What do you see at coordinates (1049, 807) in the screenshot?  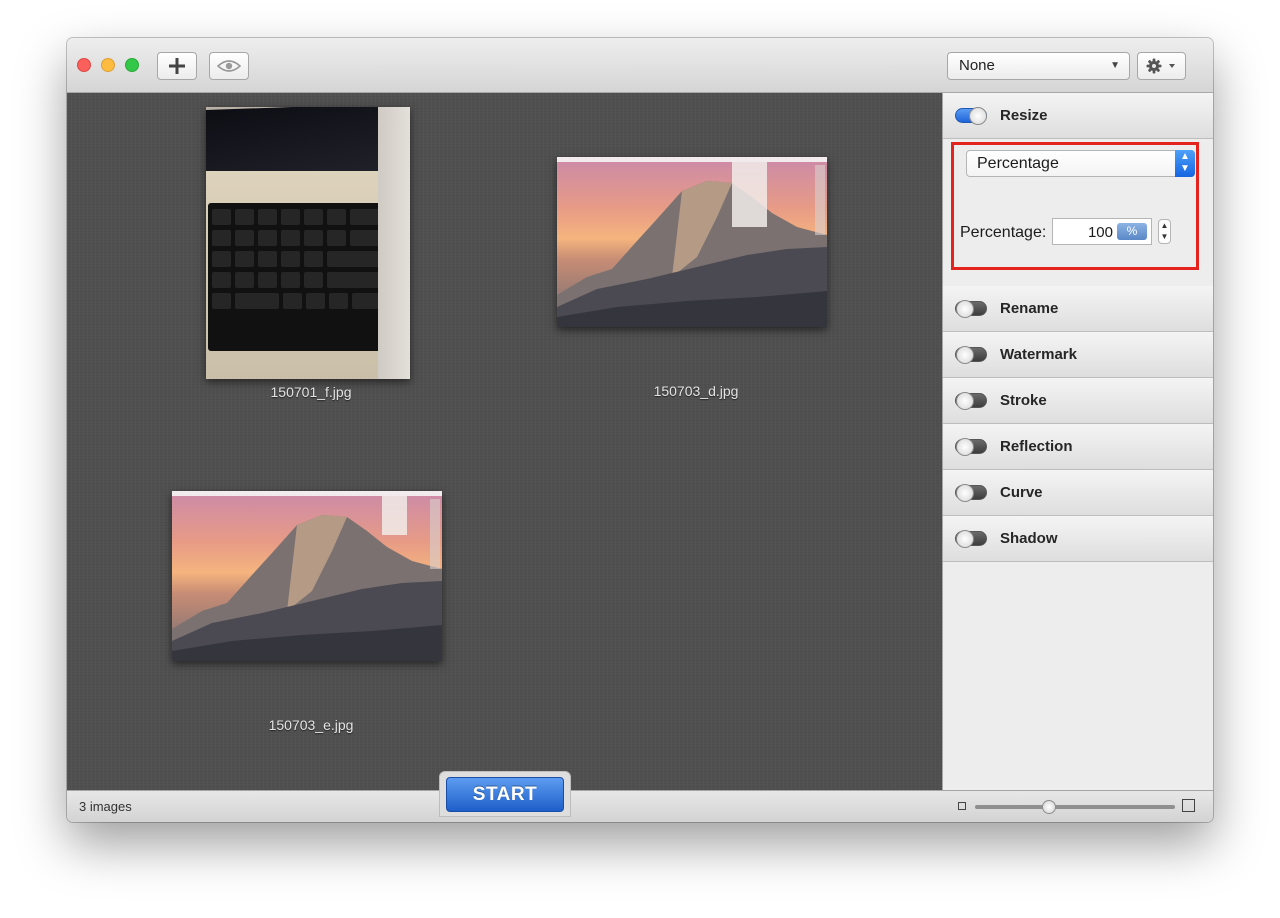 I see `slider-knob` at bounding box center [1049, 807].